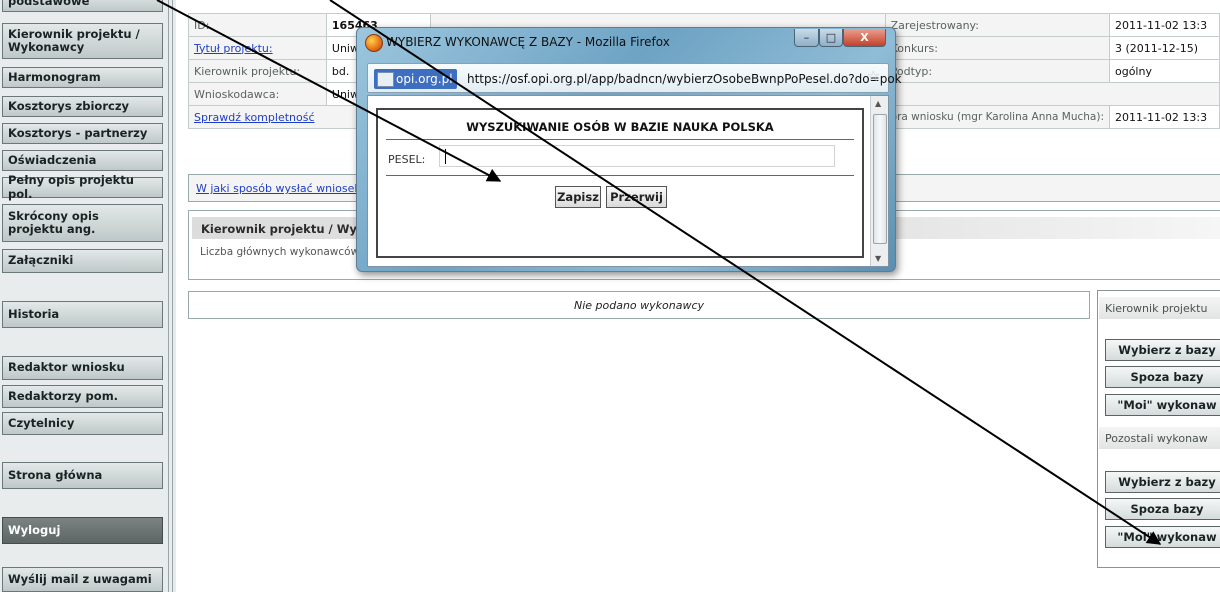  Describe the element at coordinates (1162, 482) in the screenshot. I see `select-from-db-button-others: Wybierz z bazy` at that location.